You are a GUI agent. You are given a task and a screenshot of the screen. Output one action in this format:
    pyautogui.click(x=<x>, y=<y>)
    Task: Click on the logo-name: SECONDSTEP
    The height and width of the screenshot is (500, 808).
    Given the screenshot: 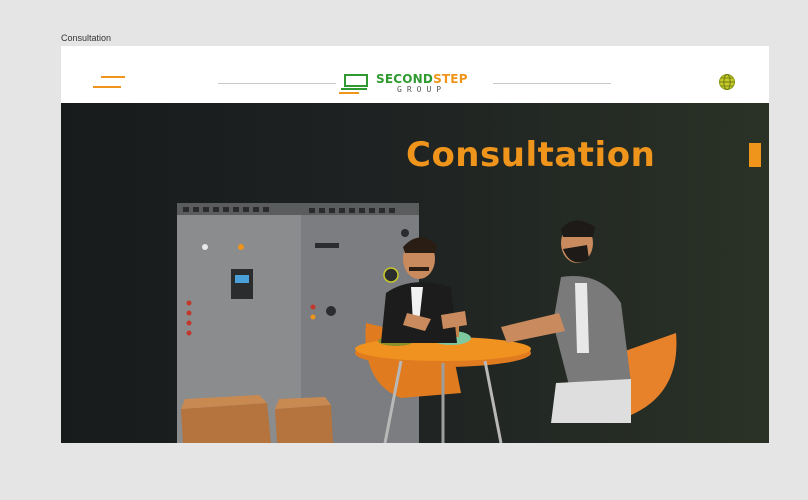 What is the action you would take?
    pyautogui.click(x=422, y=79)
    